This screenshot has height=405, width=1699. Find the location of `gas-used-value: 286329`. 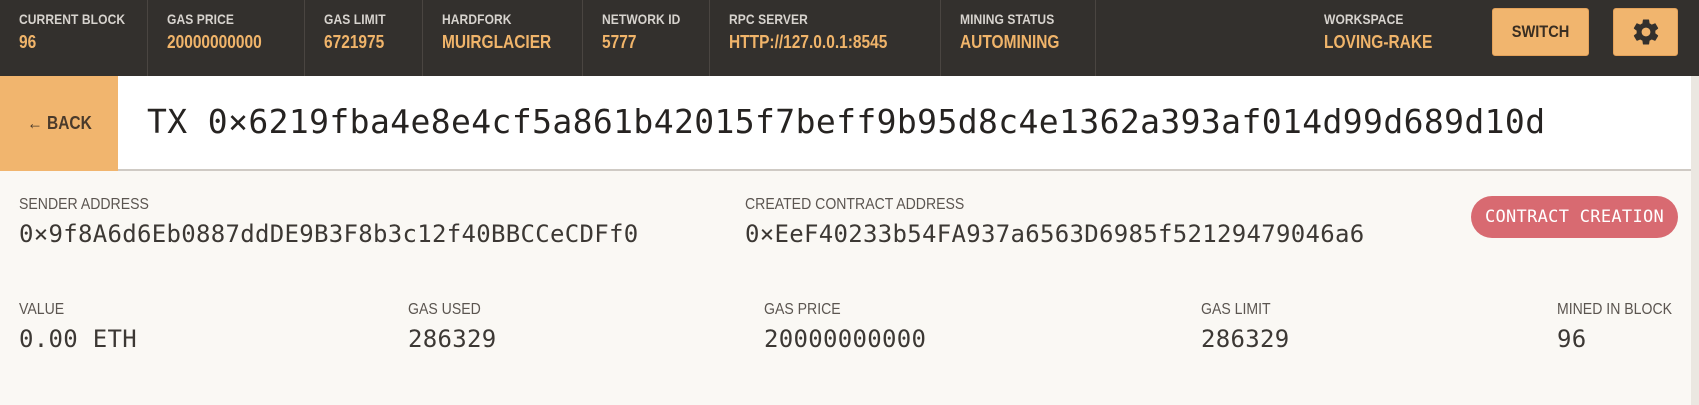

gas-used-value: 286329 is located at coordinates (452, 339).